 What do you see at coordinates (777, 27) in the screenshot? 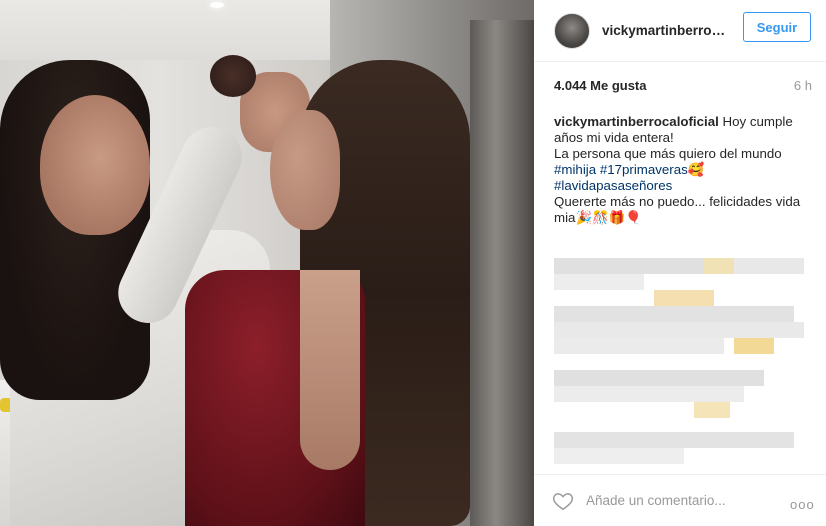
I see `follow-button: Seguir` at bounding box center [777, 27].